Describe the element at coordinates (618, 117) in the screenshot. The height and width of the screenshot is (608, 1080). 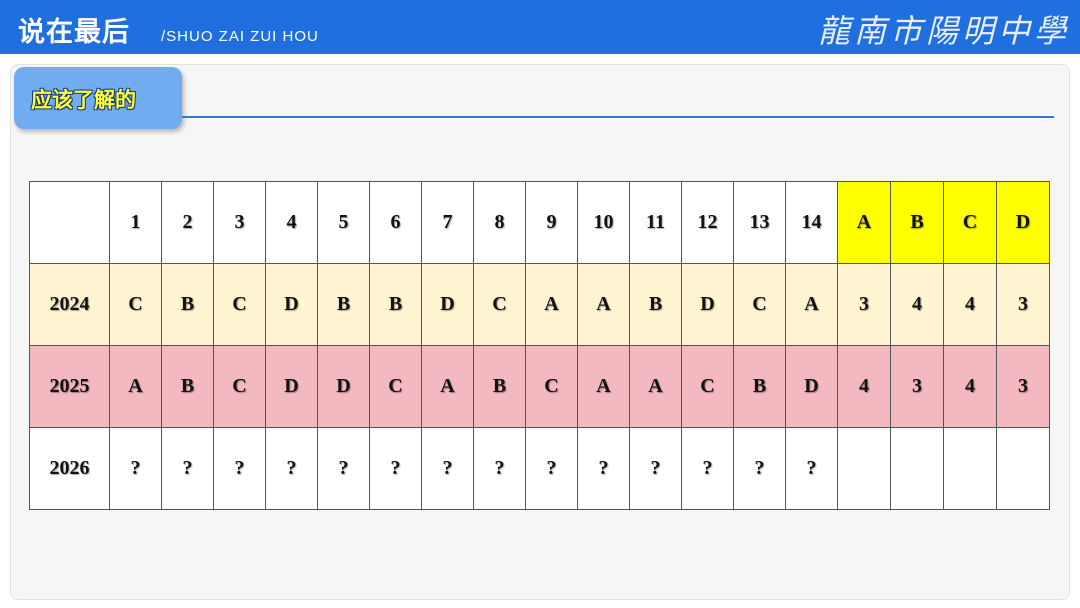
I see `section-divider` at that location.